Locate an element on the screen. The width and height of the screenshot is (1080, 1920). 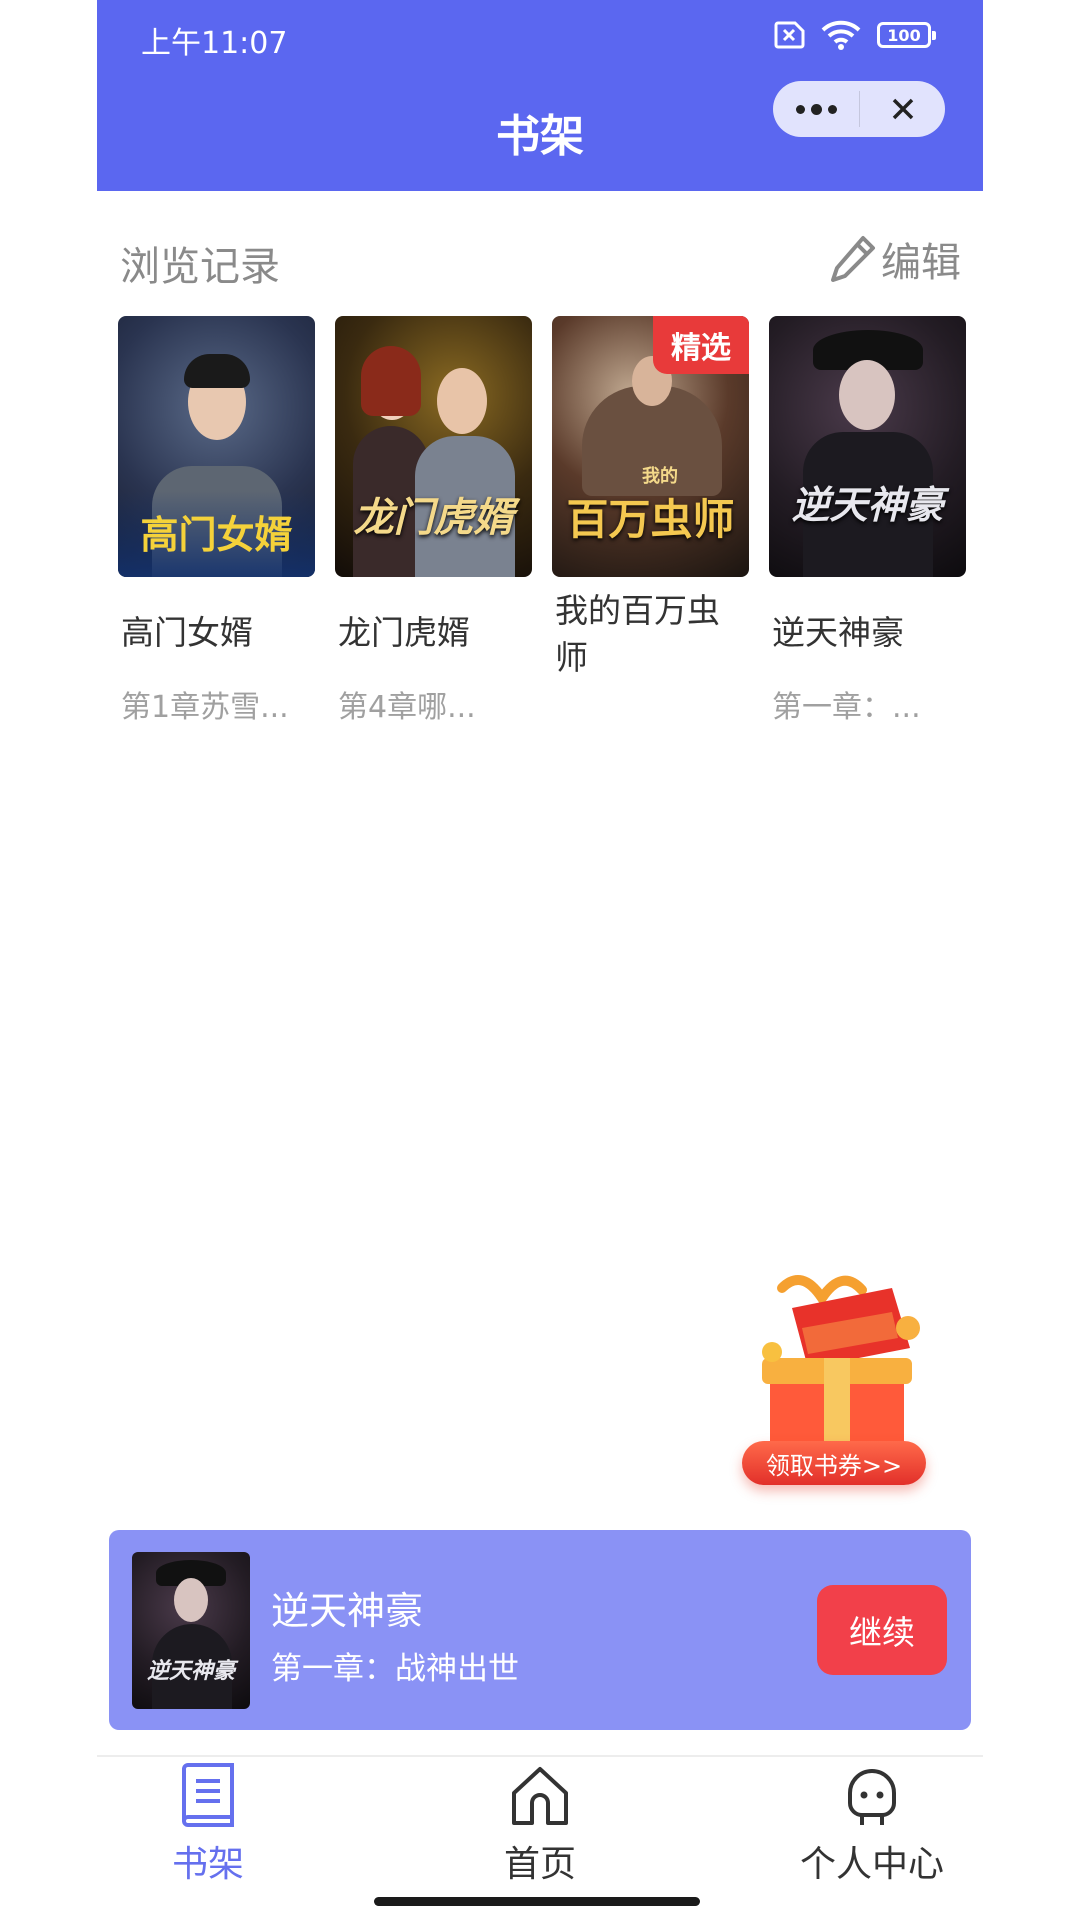
edit-label: 编辑 is located at coordinates (921, 263).